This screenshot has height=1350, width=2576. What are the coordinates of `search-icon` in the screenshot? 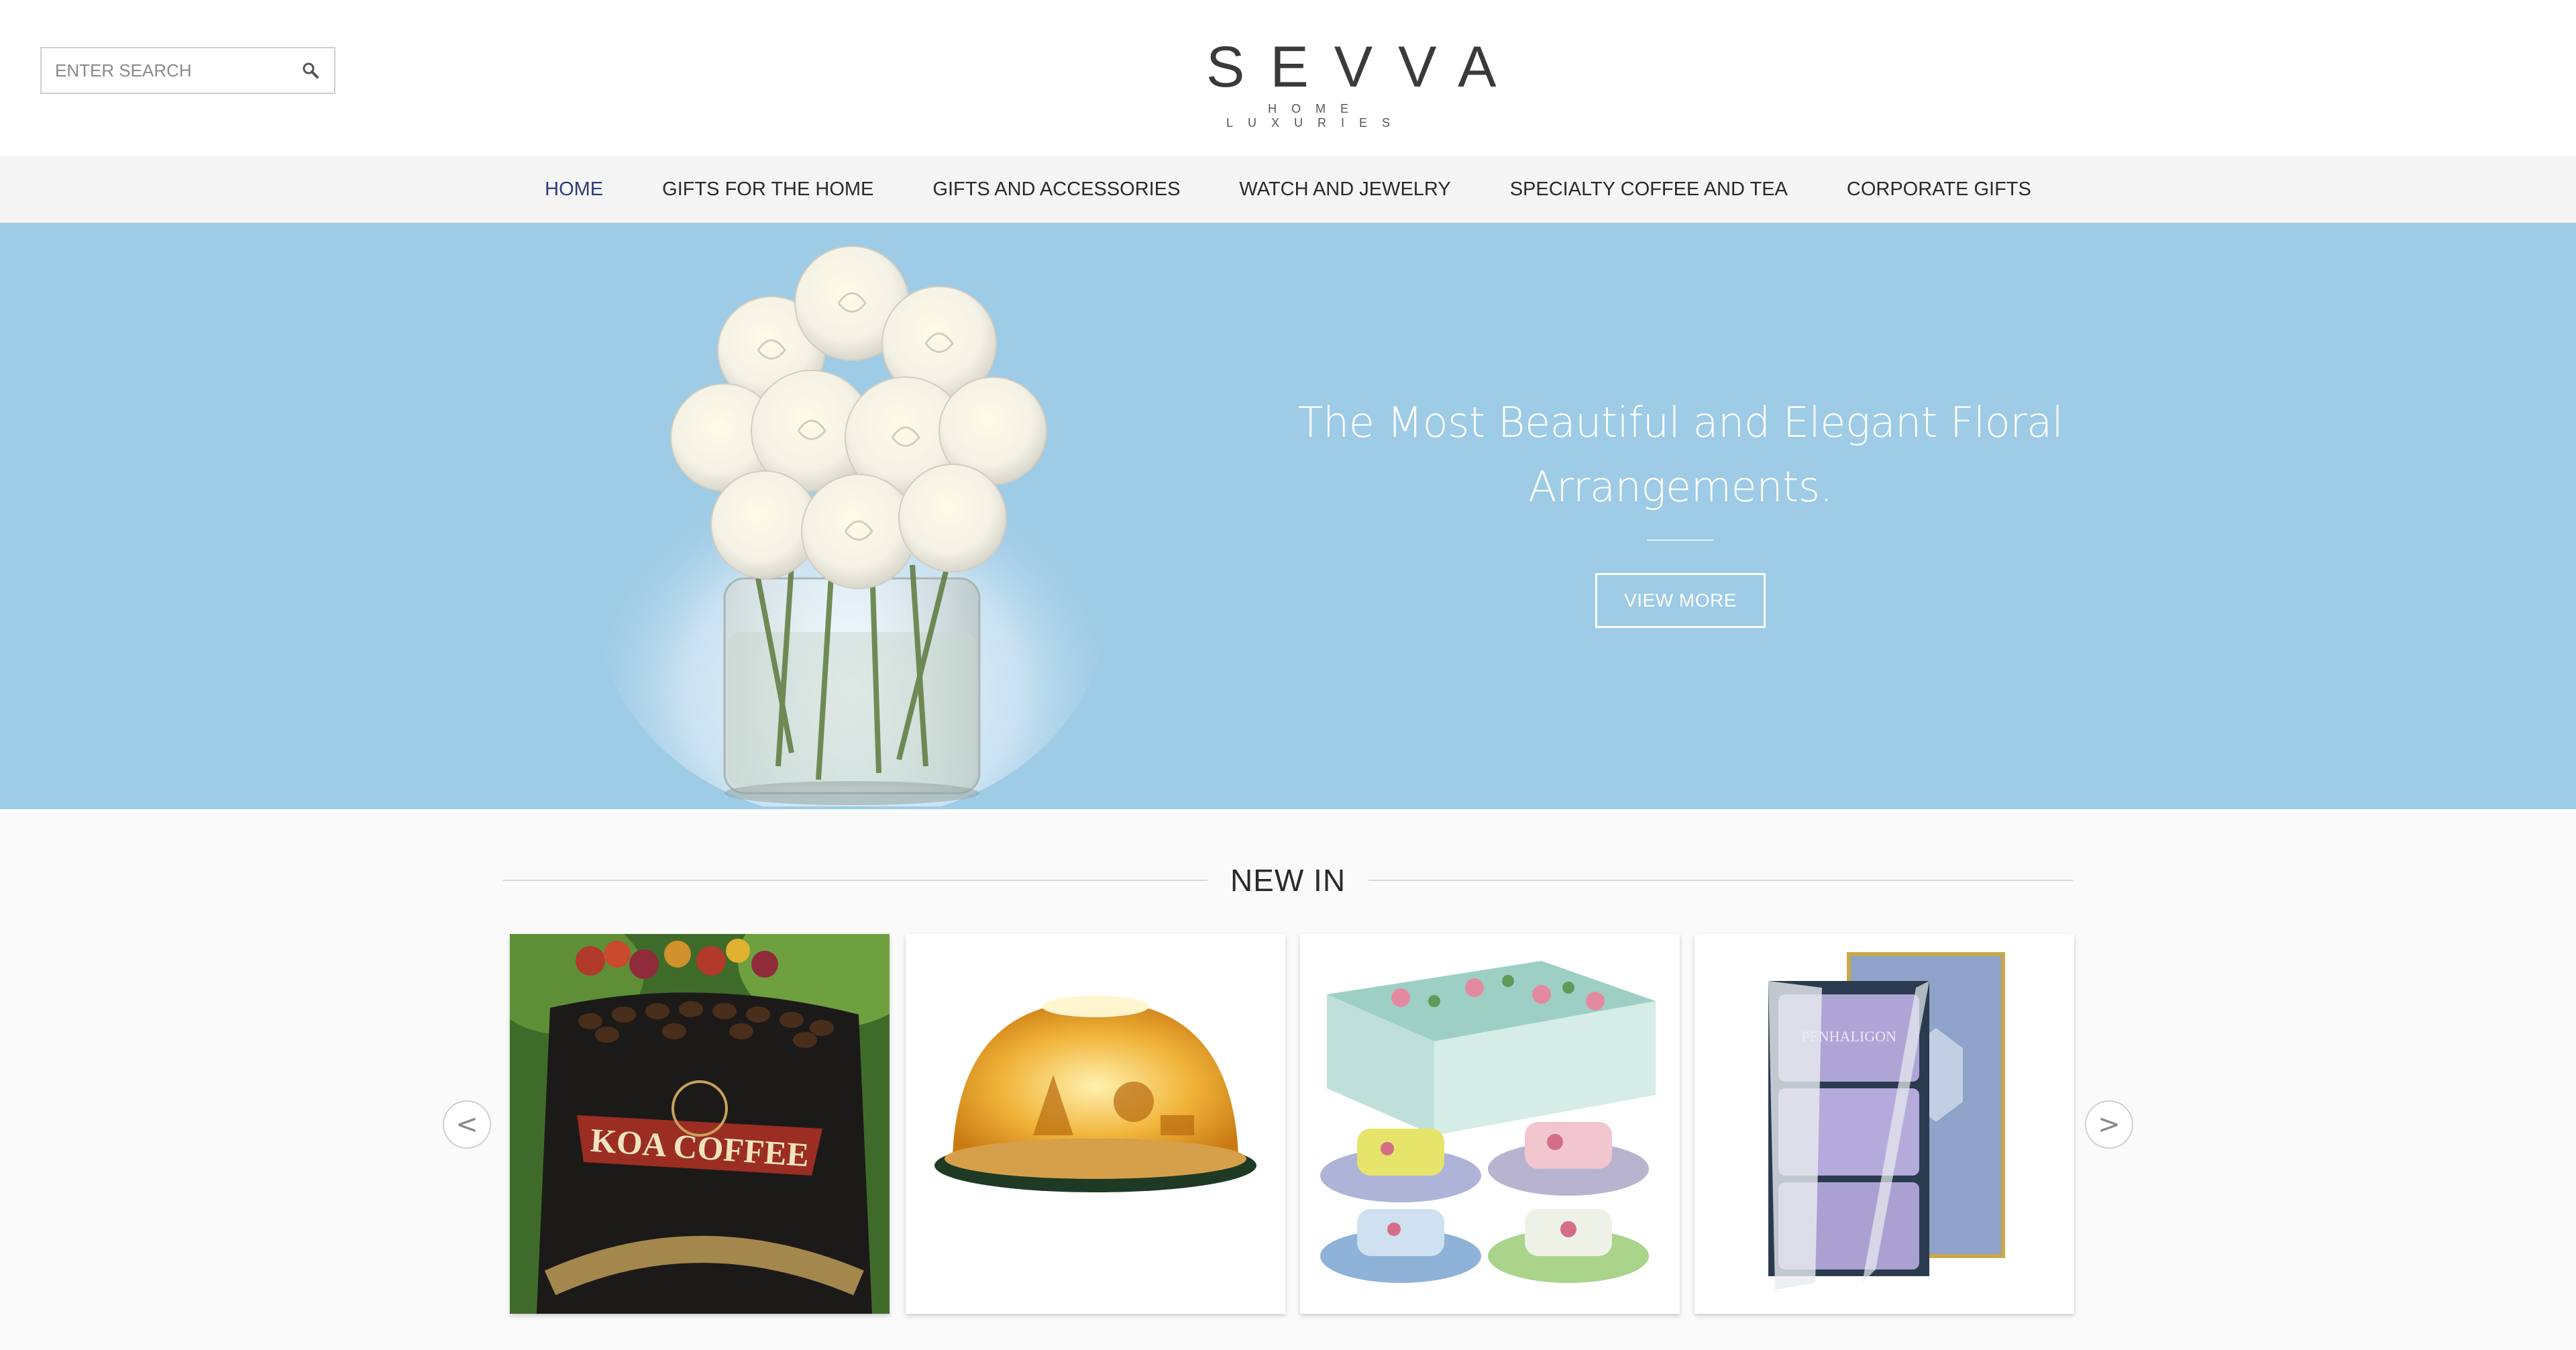 It's located at (311, 70).